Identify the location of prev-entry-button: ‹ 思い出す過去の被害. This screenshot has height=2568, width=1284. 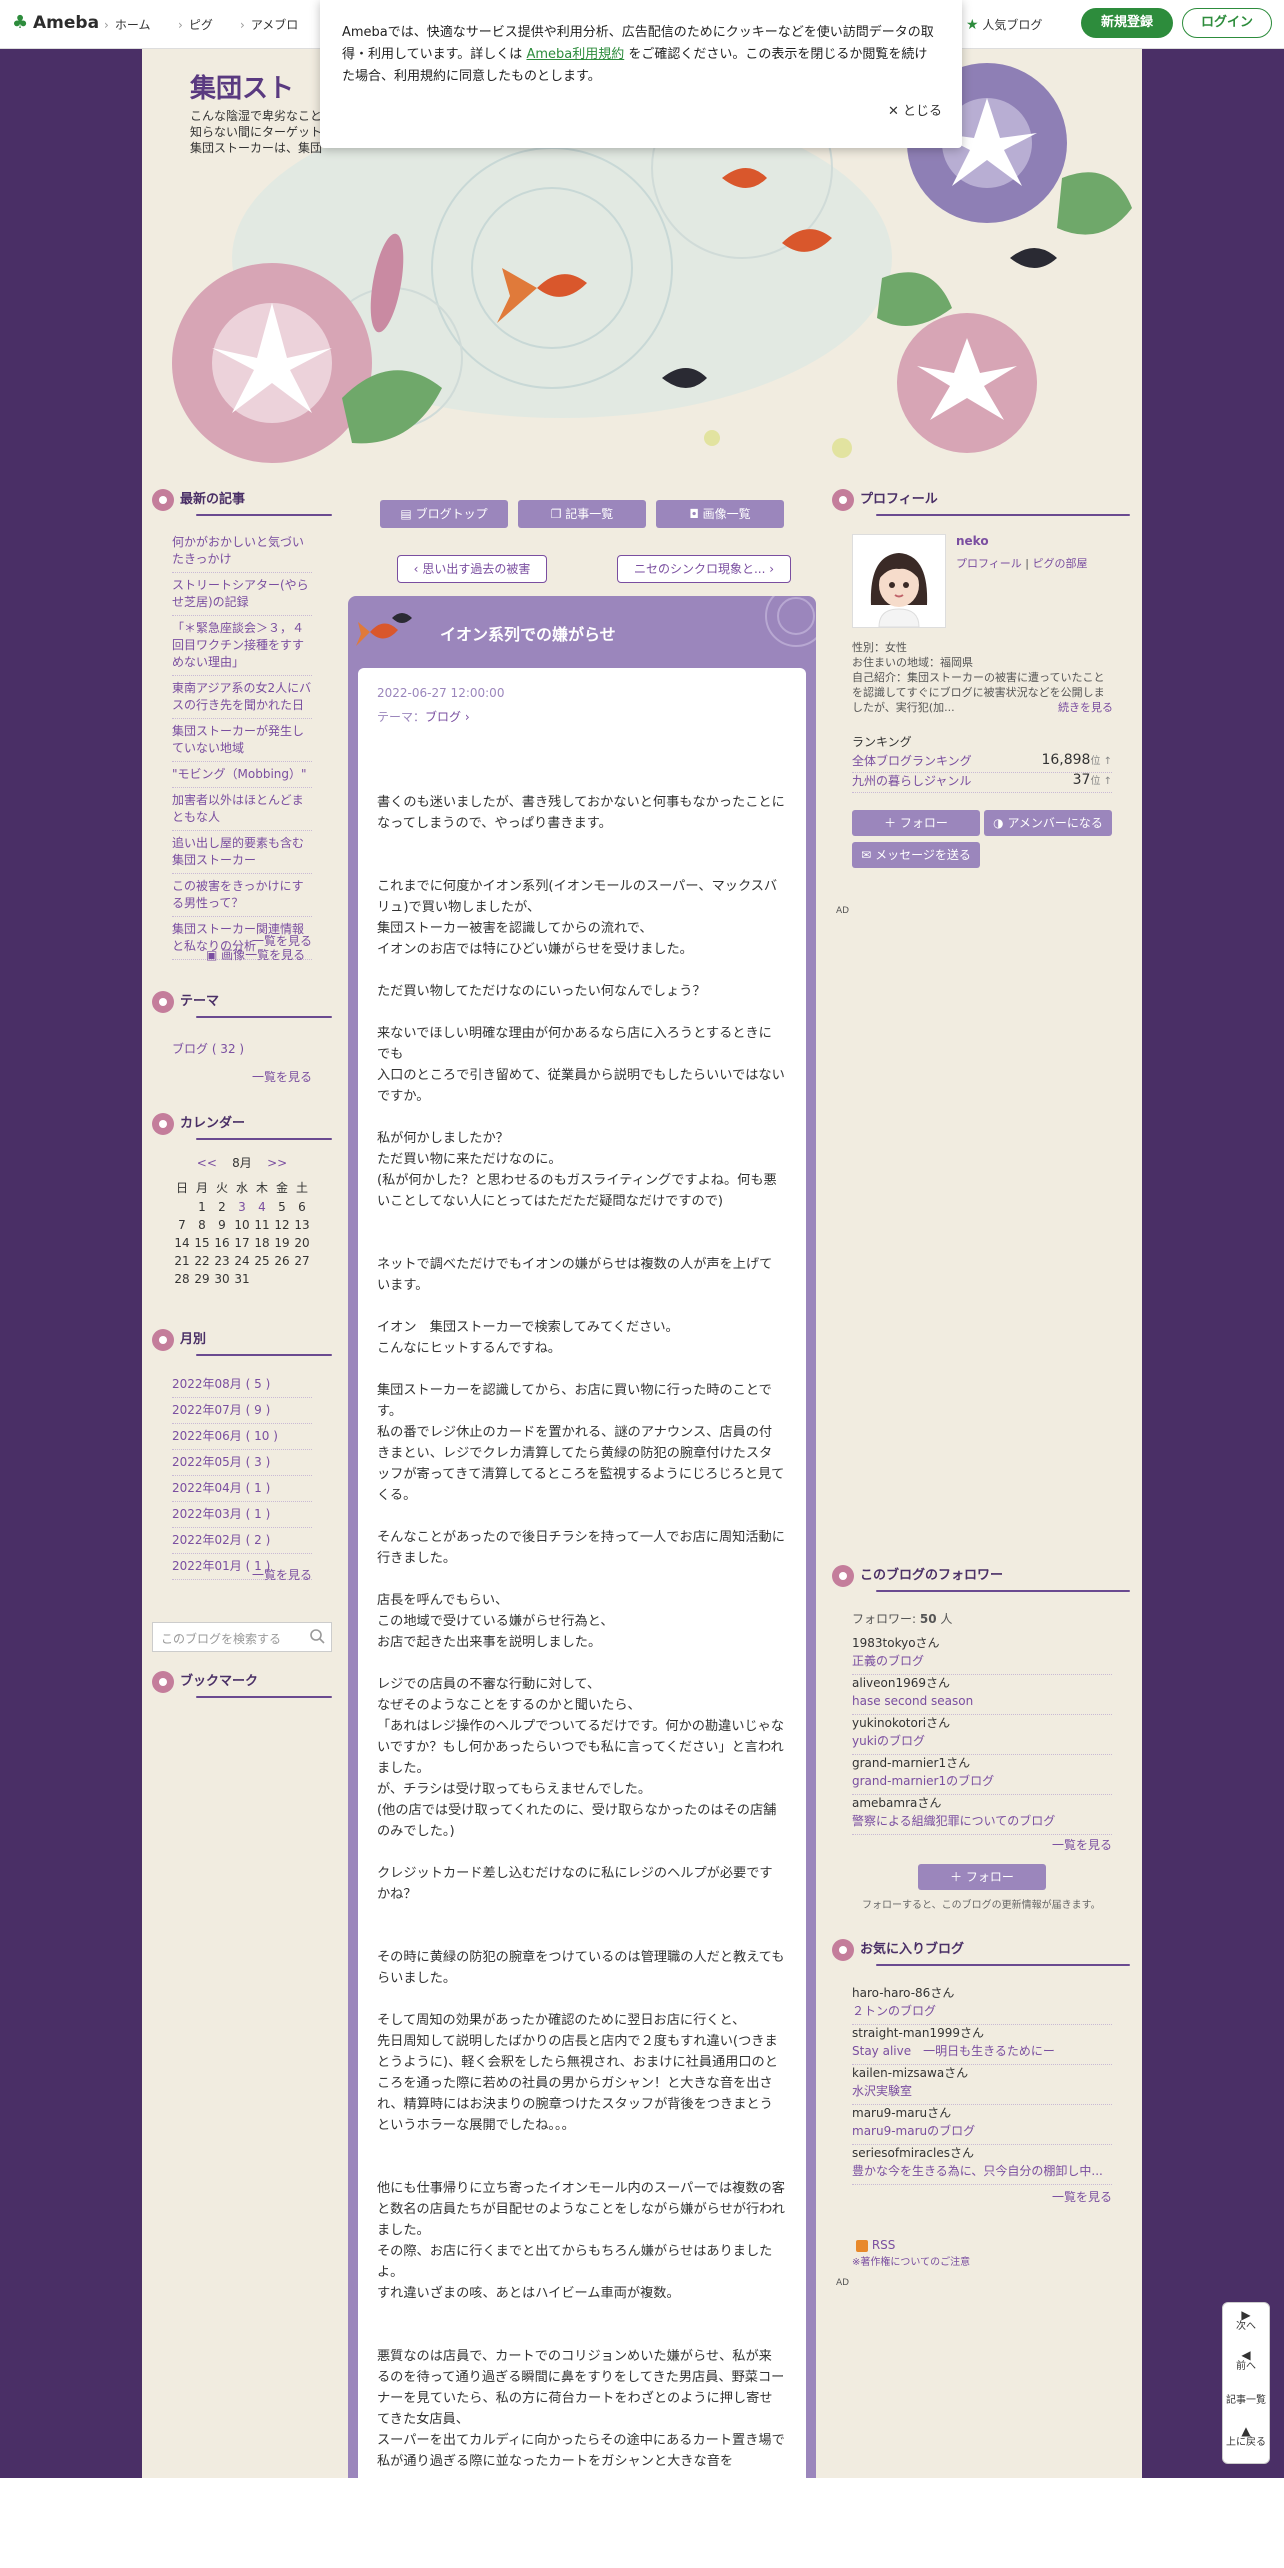
(472, 569).